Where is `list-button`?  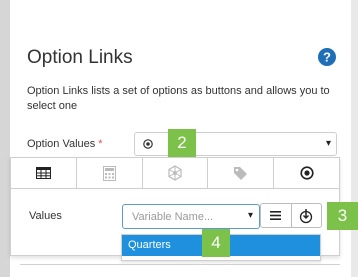
list-button is located at coordinates (276, 215).